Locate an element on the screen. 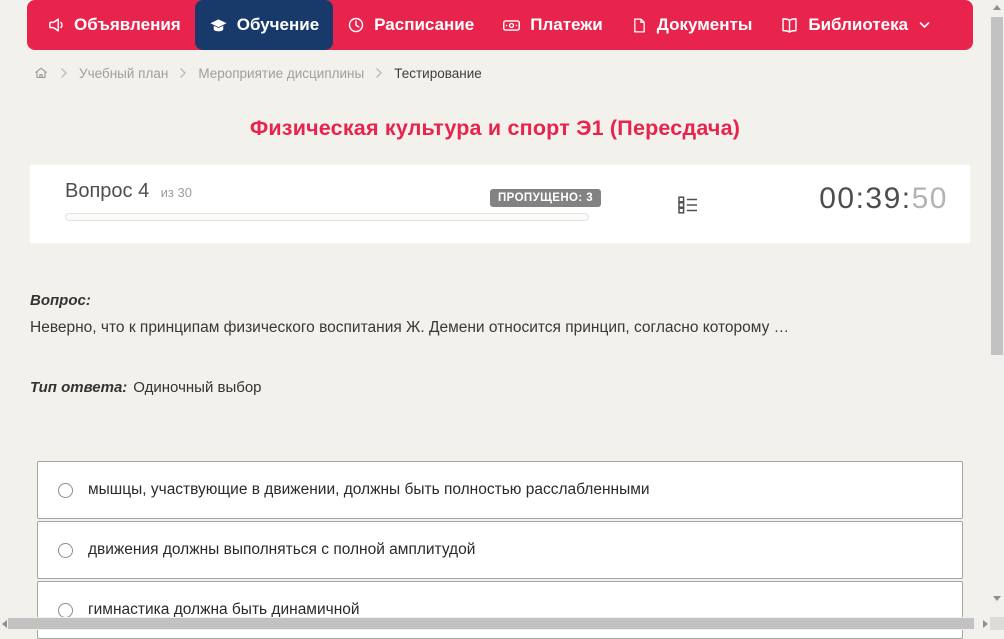 This screenshot has height=639, width=1004. question-number-label: Вопрос 4 is located at coordinates (107, 191).